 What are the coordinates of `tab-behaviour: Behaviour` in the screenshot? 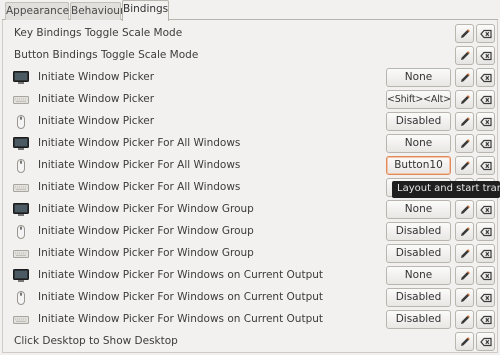 It's located at (97, 11).